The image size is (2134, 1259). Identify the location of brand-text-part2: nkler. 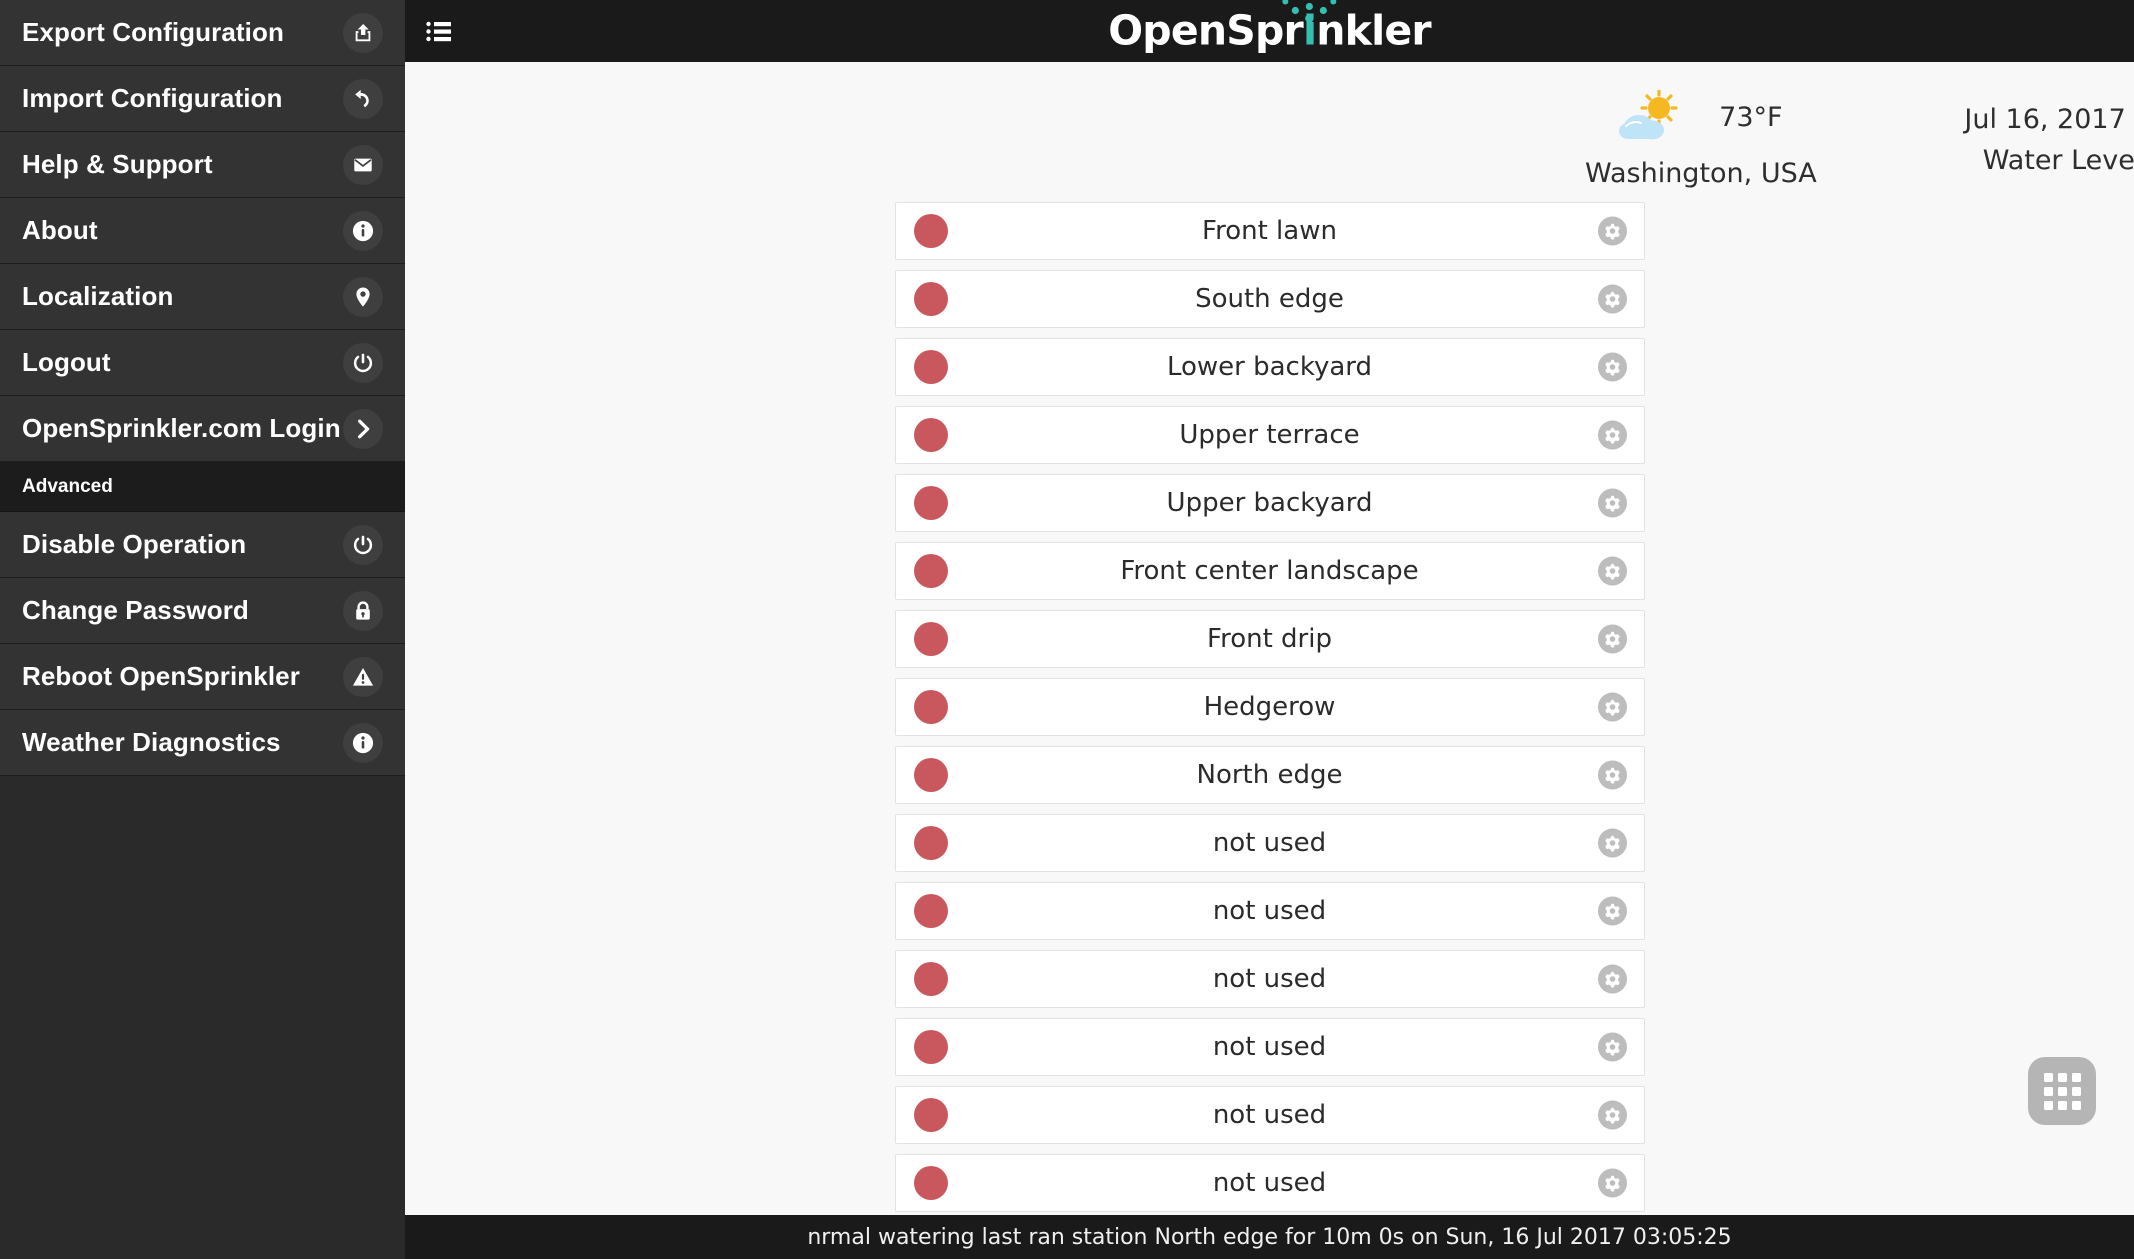
(1373, 30).